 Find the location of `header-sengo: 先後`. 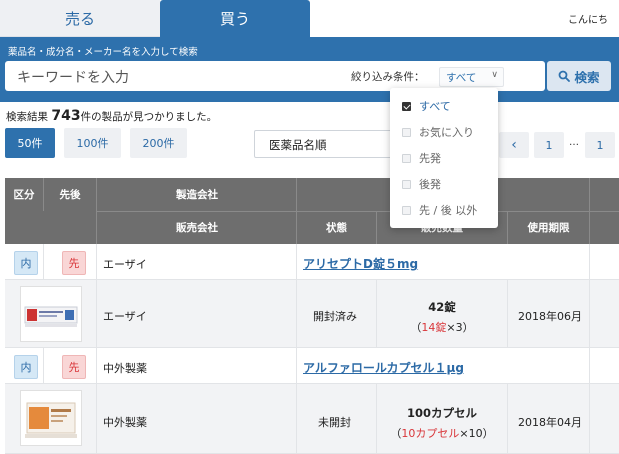

header-sengo: 先後 is located at coordinates (70, 195).